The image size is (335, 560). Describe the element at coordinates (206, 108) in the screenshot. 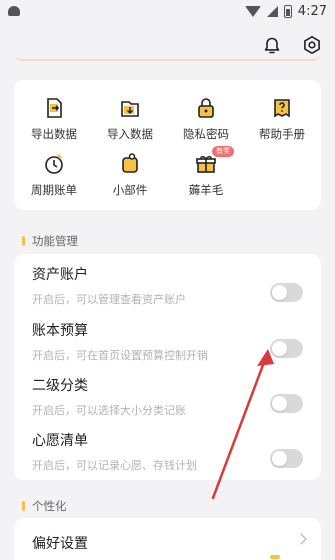

I see `lock-icon` at that location.